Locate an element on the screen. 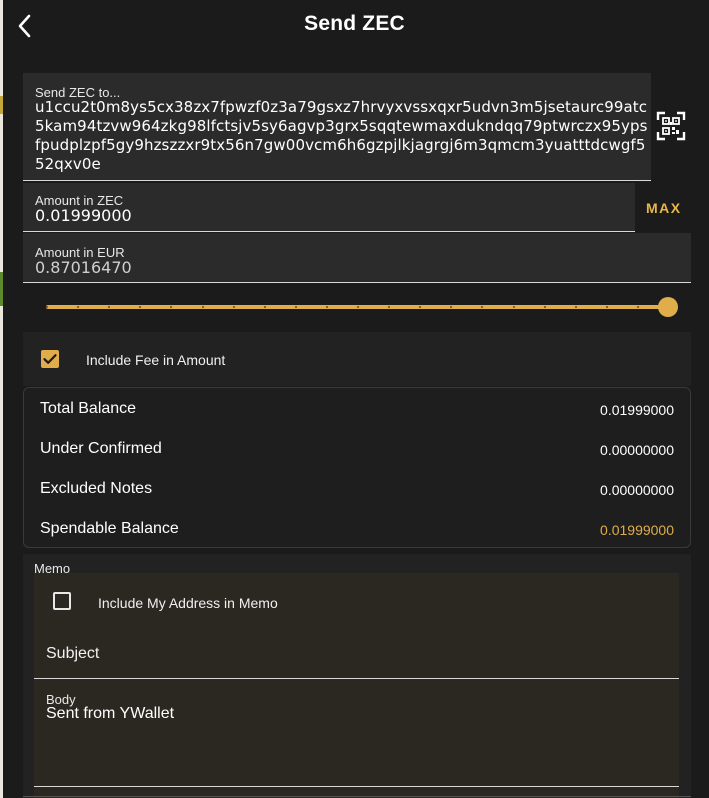  total-balance-value: 0.01999000 is located at coordinates (637, 410).